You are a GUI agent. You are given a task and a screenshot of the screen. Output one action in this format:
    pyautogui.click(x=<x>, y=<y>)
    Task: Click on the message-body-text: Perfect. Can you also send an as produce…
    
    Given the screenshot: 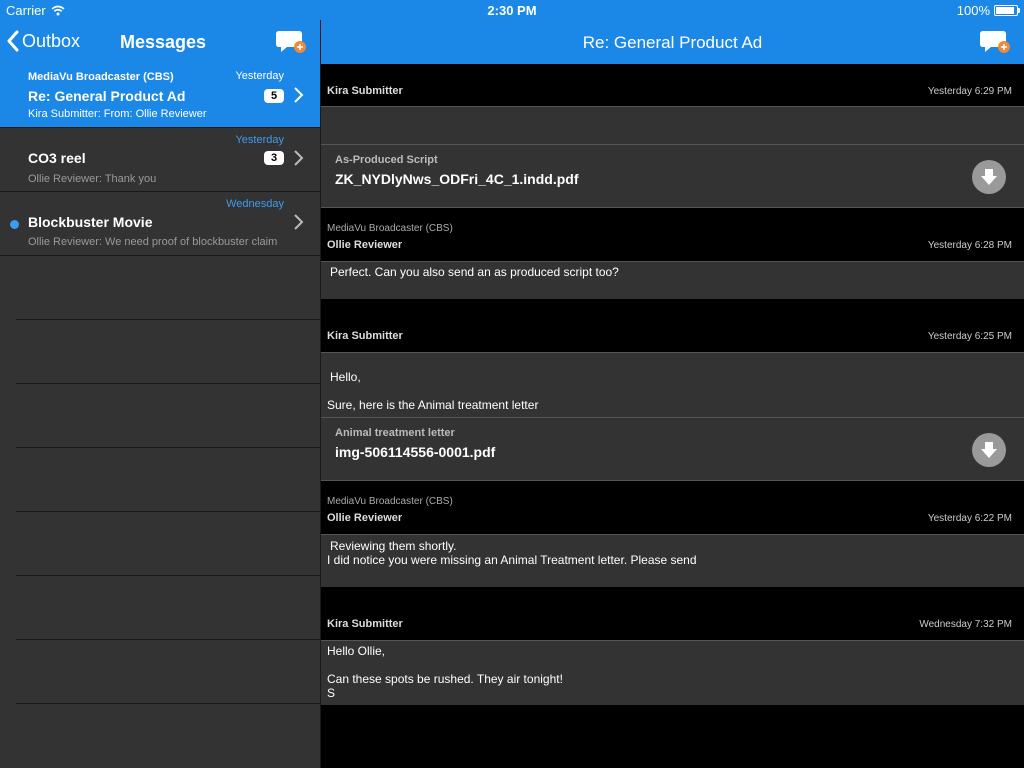 What is the action you would take?
    pyautogui.click(x=474, y=272)
    